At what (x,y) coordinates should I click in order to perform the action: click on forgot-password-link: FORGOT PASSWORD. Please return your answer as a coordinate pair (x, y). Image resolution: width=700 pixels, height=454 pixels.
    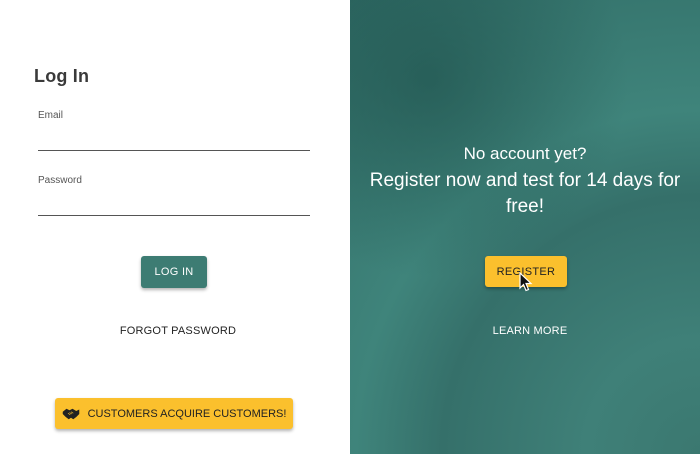
    Looking at the image, I should click on (178, 331).